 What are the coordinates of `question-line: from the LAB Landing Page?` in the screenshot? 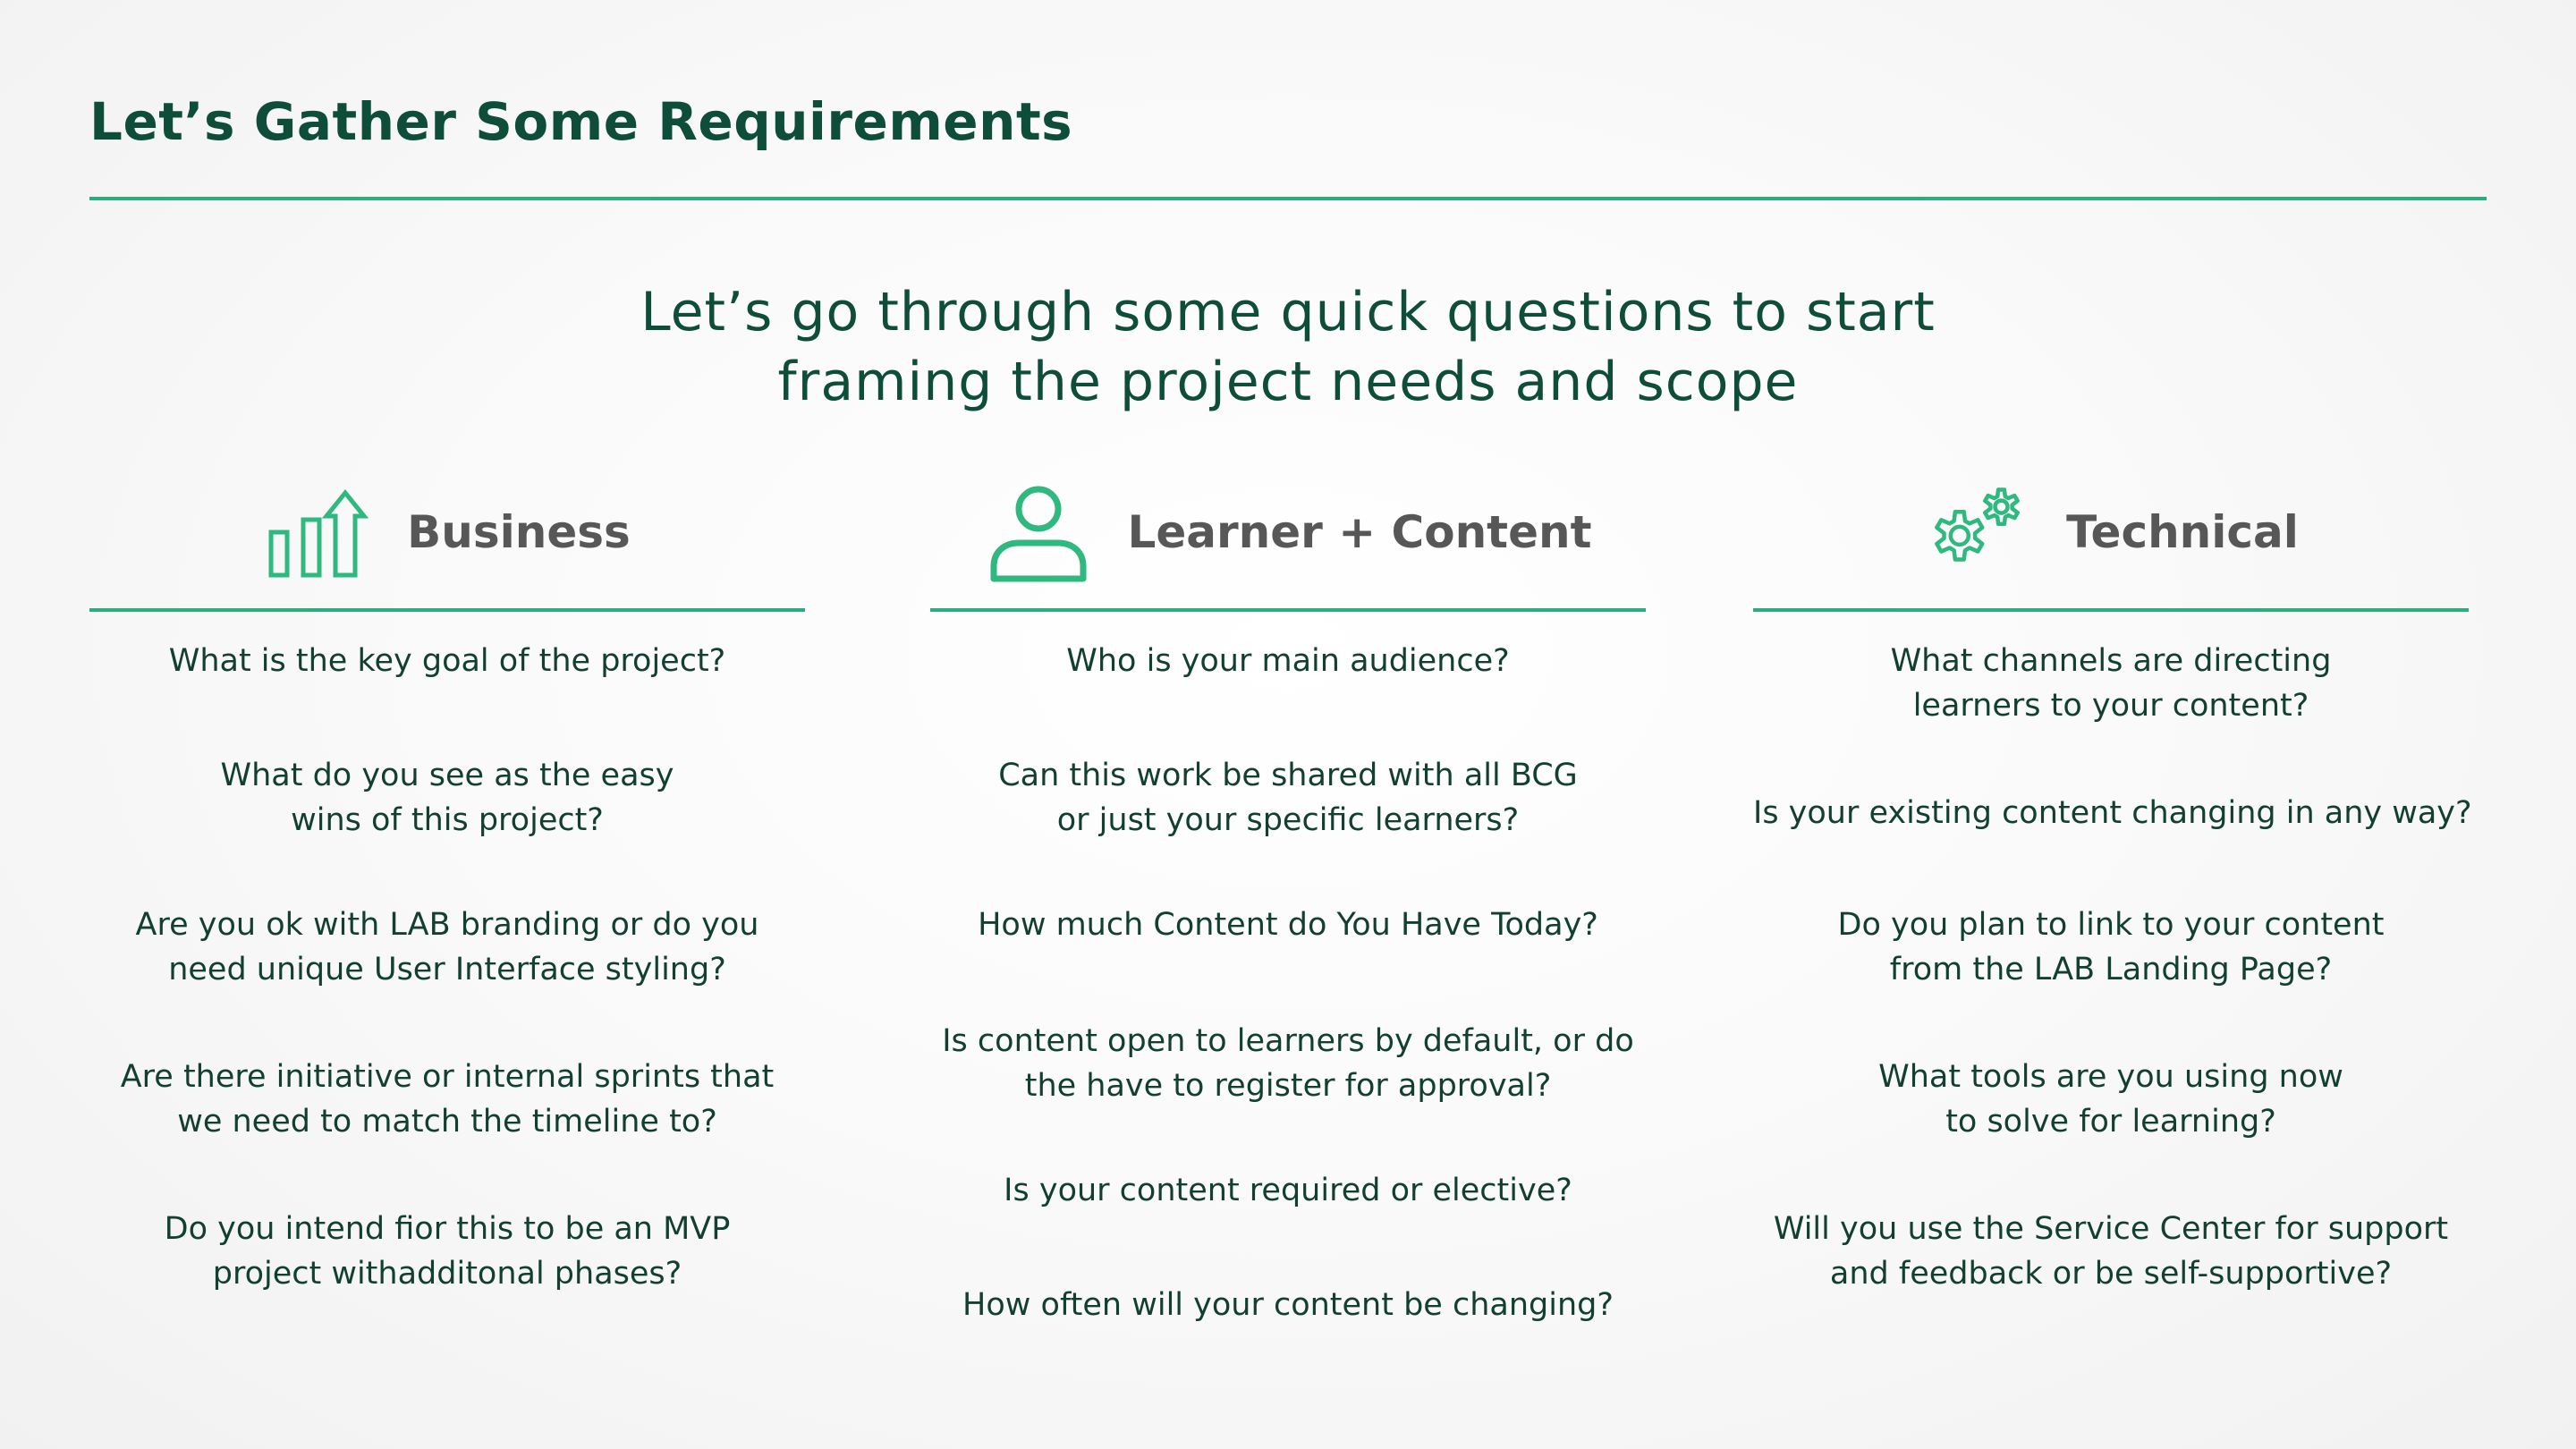 It's located at (2111, 969).